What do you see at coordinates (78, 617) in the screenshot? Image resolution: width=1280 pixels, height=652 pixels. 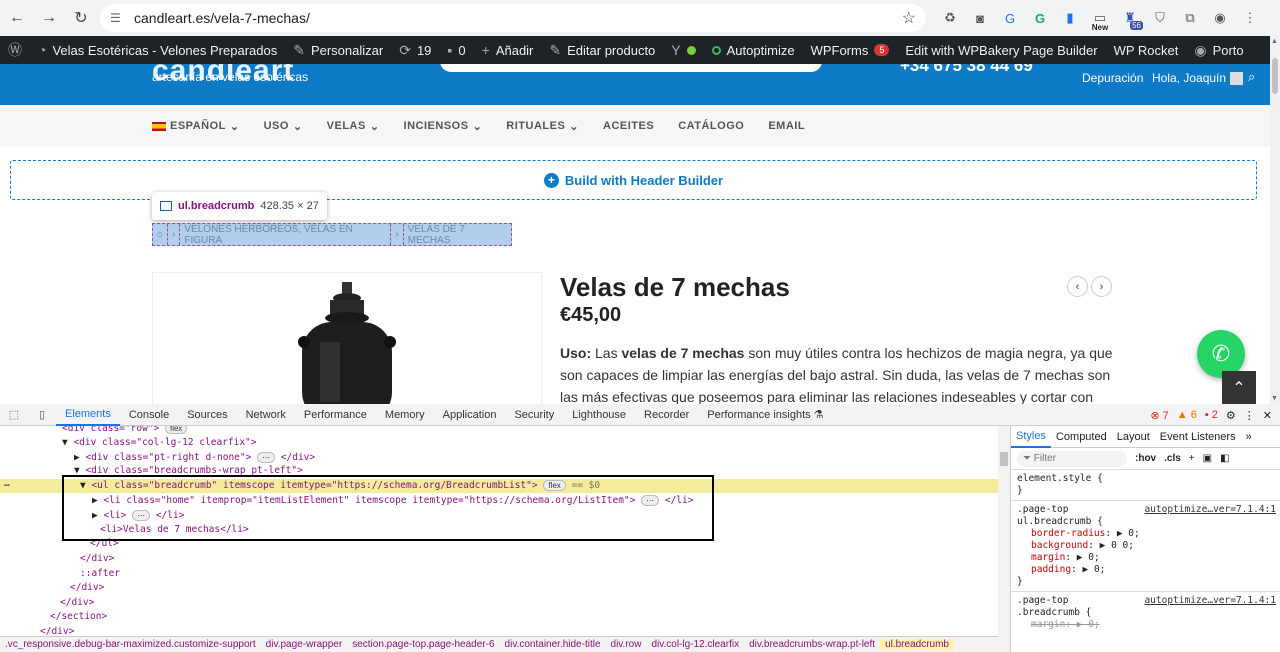 I see `dom-node: </section>` at bounding box center [78, 617].